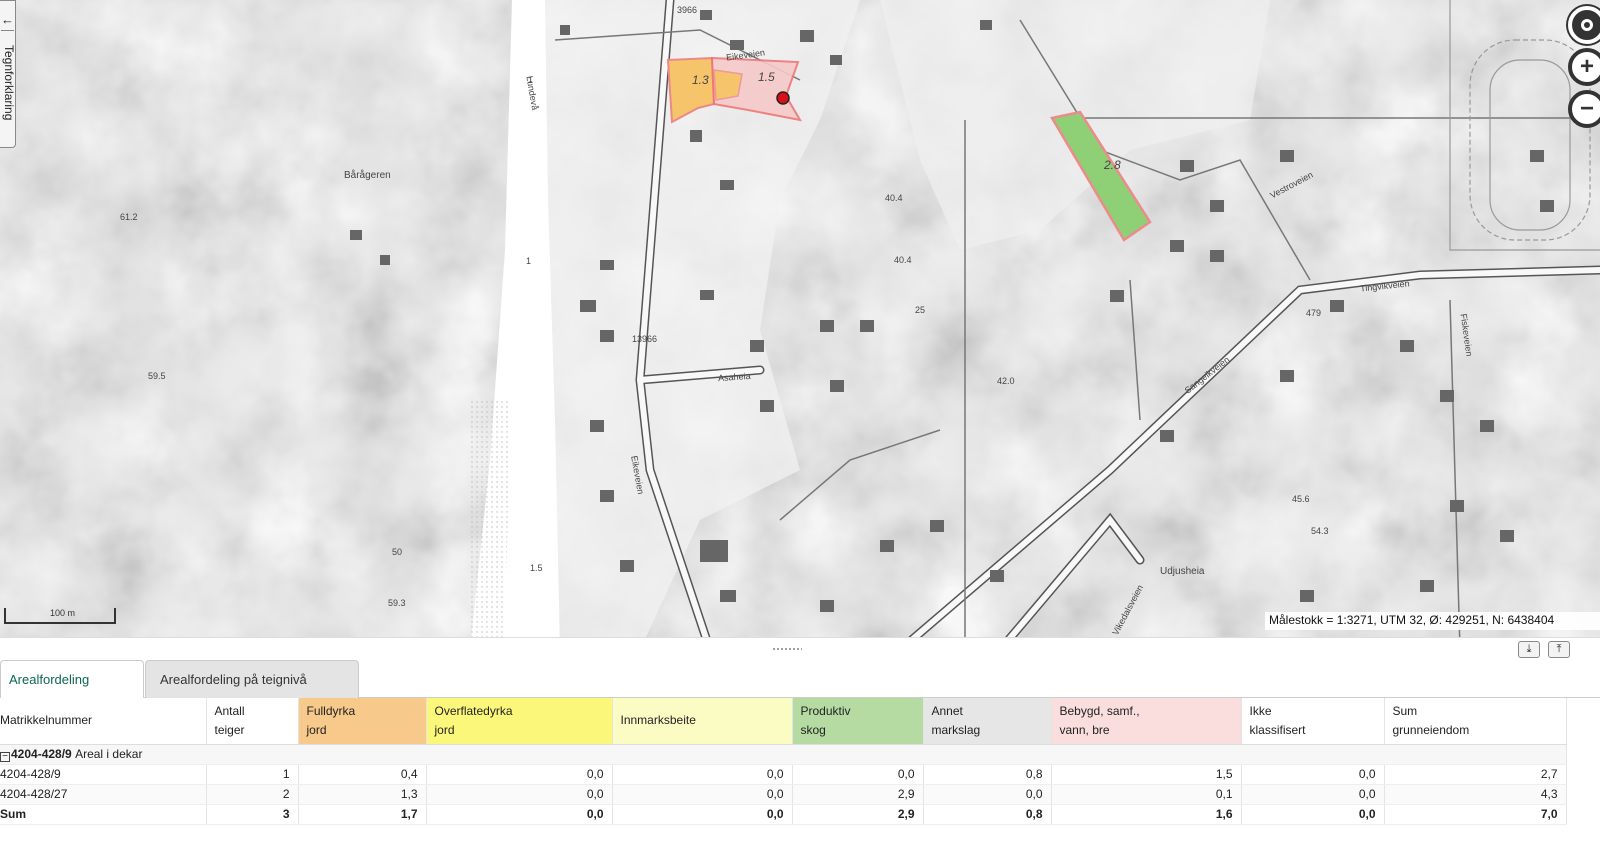  What do you see at coordinates (103, 774) in the screenshot?
I see `cell-matrikkelnummer: 4204-428/9` at bounding box center [103, 774].